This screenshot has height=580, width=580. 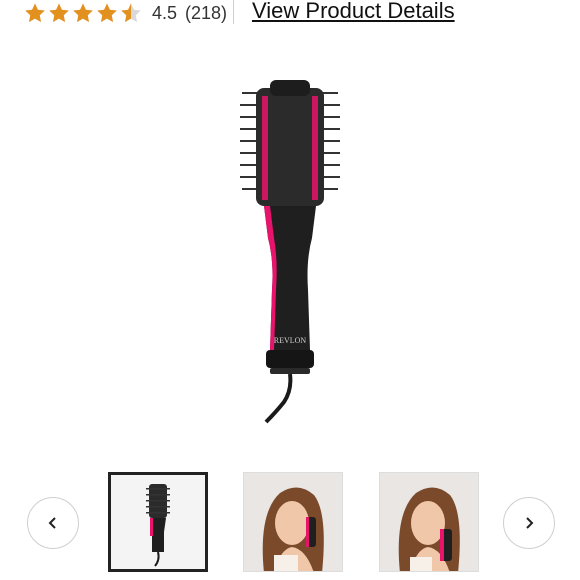 I want to click on thumbnail-brush-image, so click(x=158, y=522).